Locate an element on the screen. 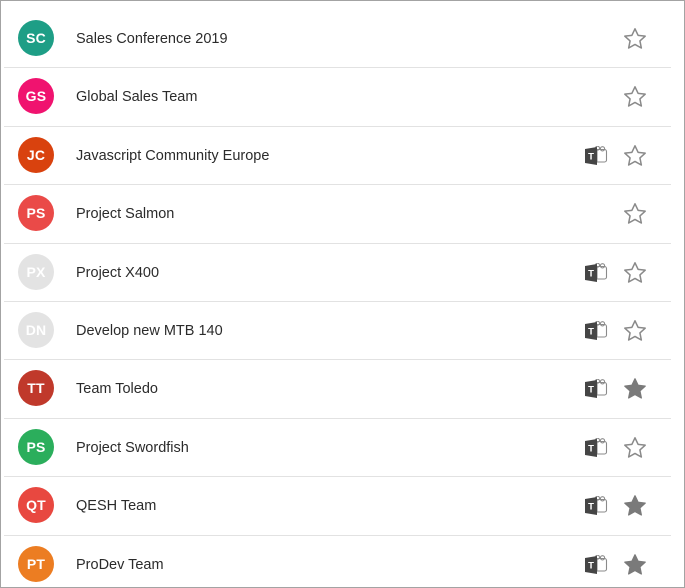 The height and width of the screenshot is (588, 685). team-name: Global Sales Team is located at coordinates (136, 97).